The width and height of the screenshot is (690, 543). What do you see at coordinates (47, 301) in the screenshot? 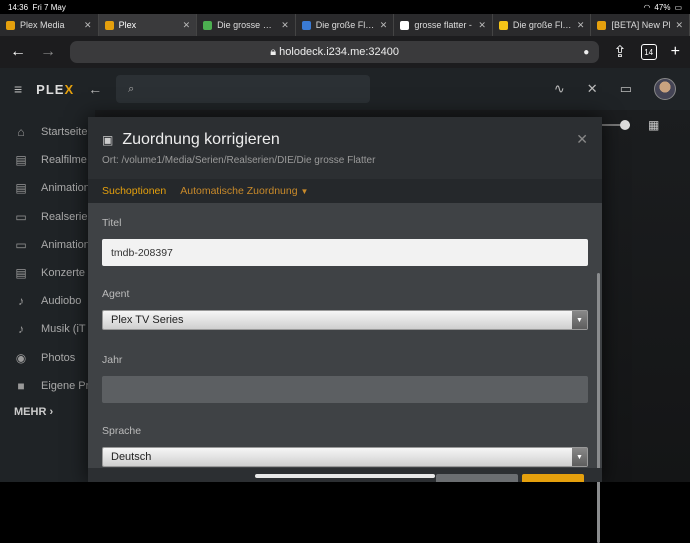
I see `sidebar-item: ♪Audiobo` at bounding box center [47, 301].